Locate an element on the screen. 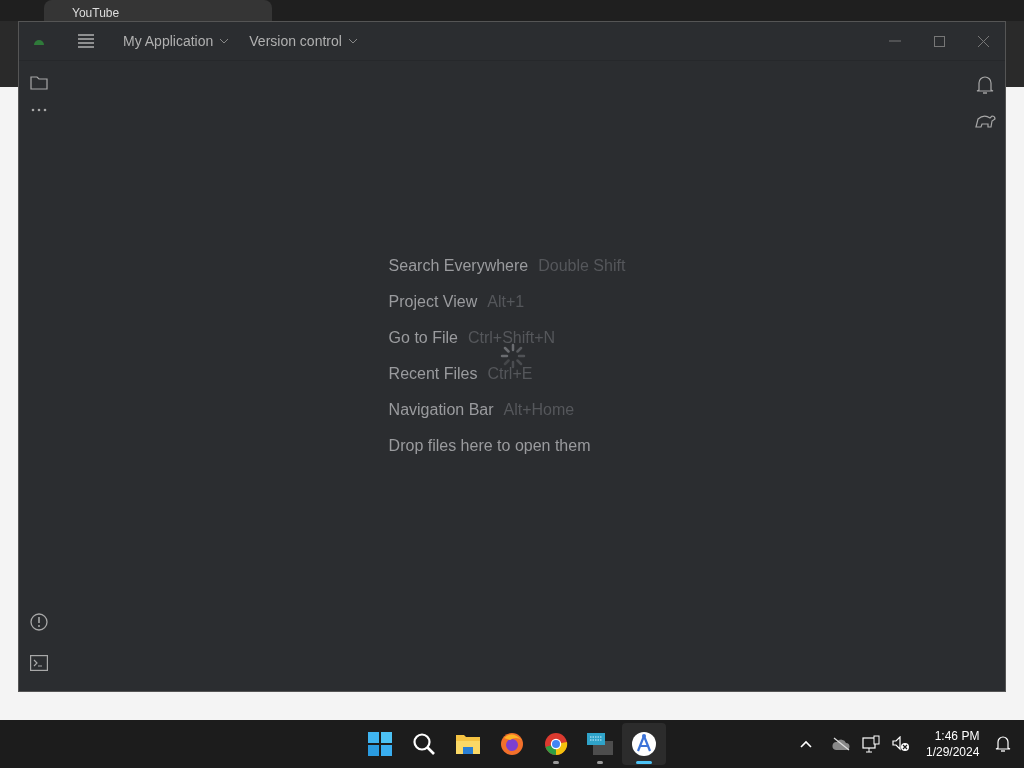 The width and height of the screenshot is (1024, 768). vcs-dropdown: Version control is located at coordinates (303, 41).